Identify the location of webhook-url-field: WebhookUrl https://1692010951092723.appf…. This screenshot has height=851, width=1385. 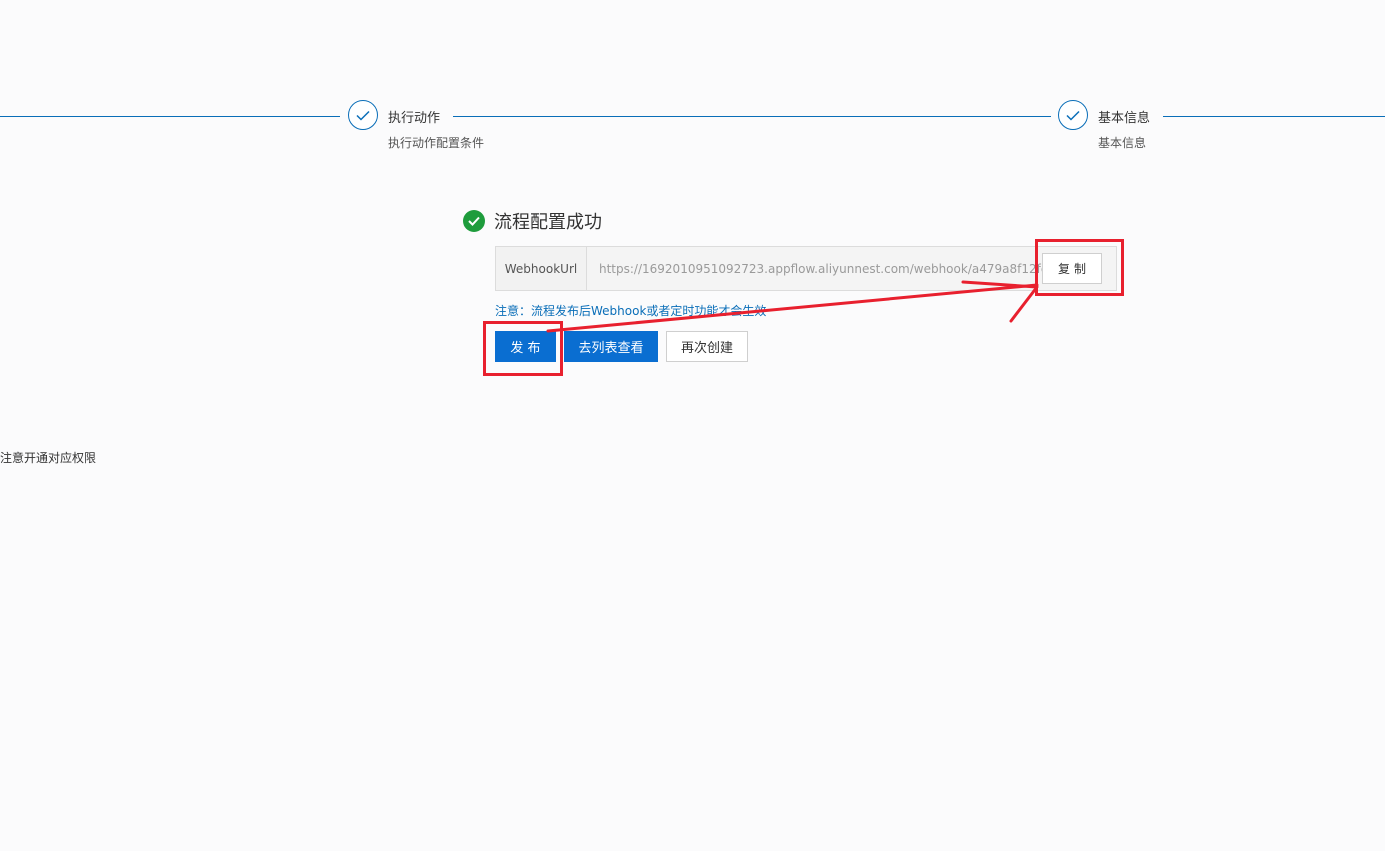
(806, 268).